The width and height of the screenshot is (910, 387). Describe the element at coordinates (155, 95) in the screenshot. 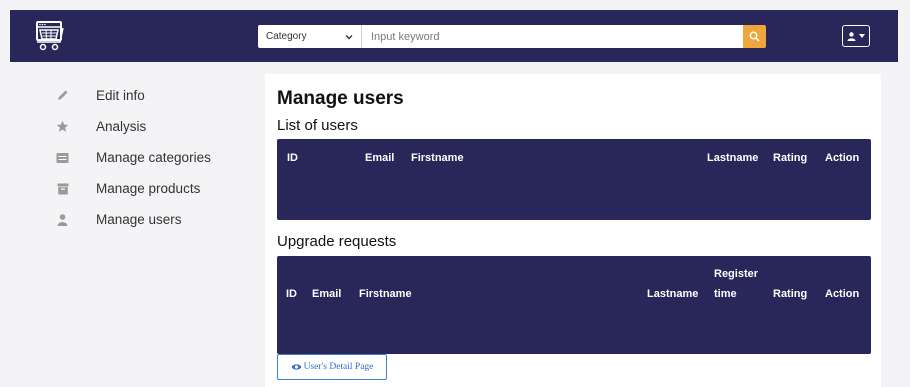

I see `sidebar-item-edit-info: Edit info` at that location.